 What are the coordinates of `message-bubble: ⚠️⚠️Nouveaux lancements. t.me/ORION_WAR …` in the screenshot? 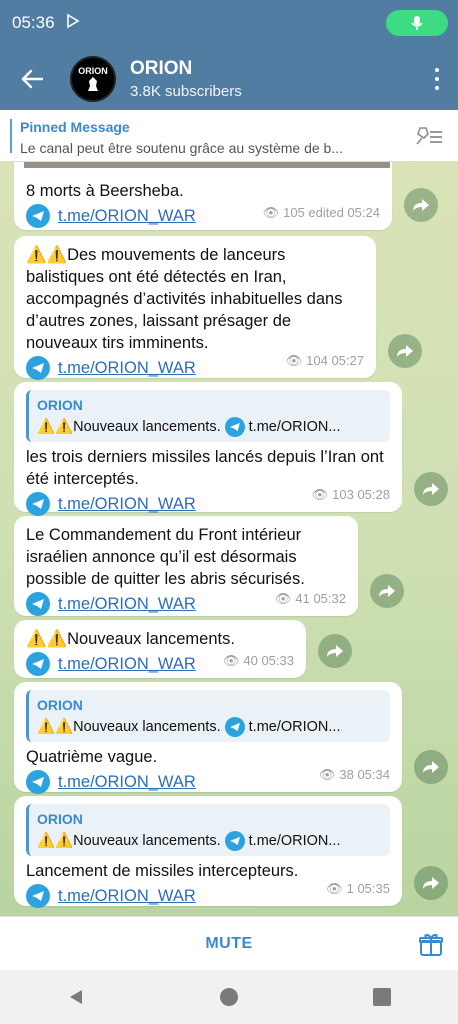 It's located at (160, 649).